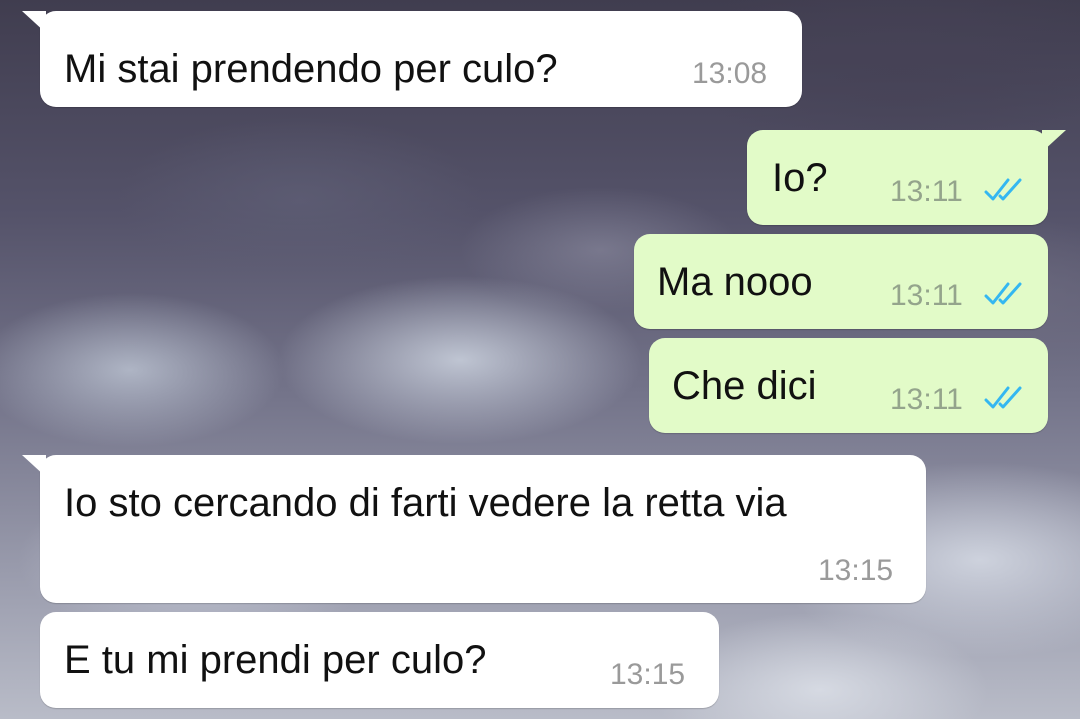 The height and width of the screenshot is (719, 1080). What do you see at coordinates (841, 281) in the screenshot?
I see `message-bubble-outgoing: Ma nooo 13:11` at bounding box center [841, 281].